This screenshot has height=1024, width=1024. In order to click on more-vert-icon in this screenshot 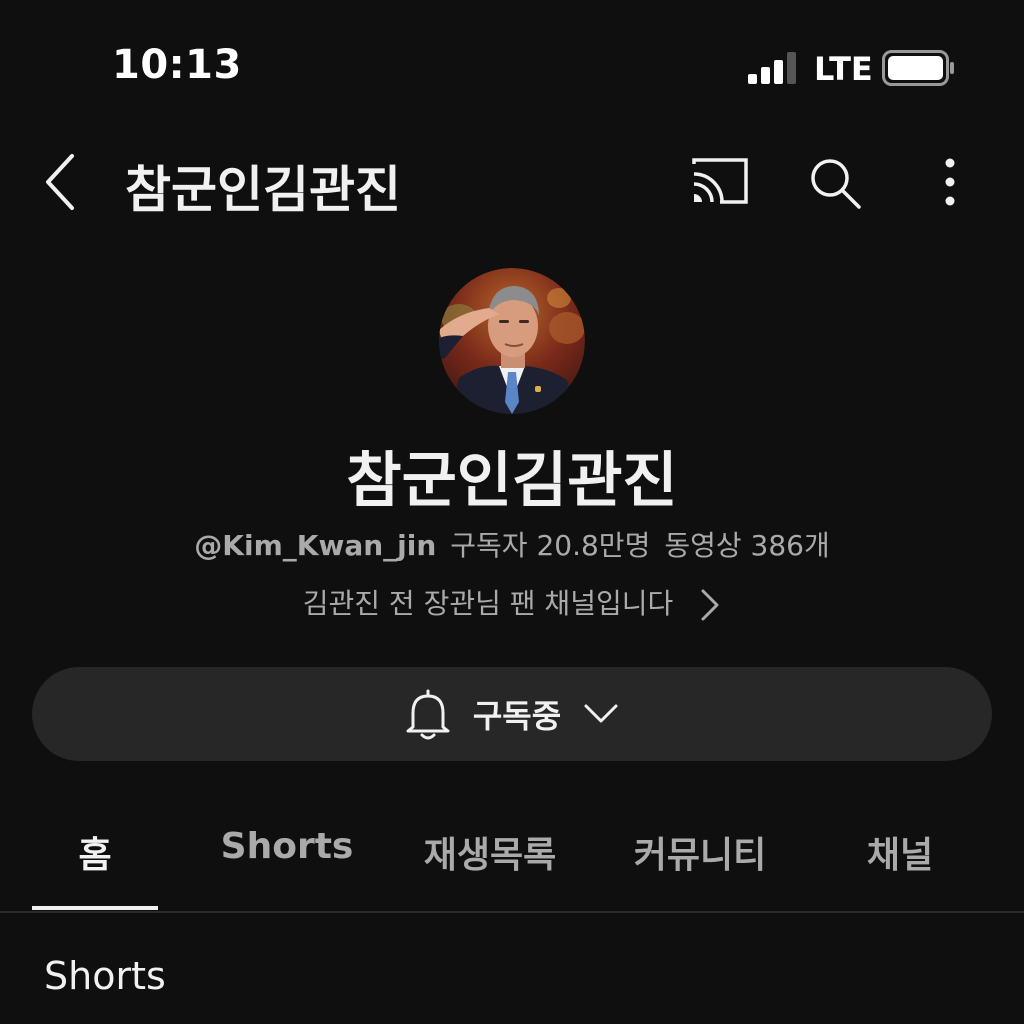, I will do `click(950, 182)`.